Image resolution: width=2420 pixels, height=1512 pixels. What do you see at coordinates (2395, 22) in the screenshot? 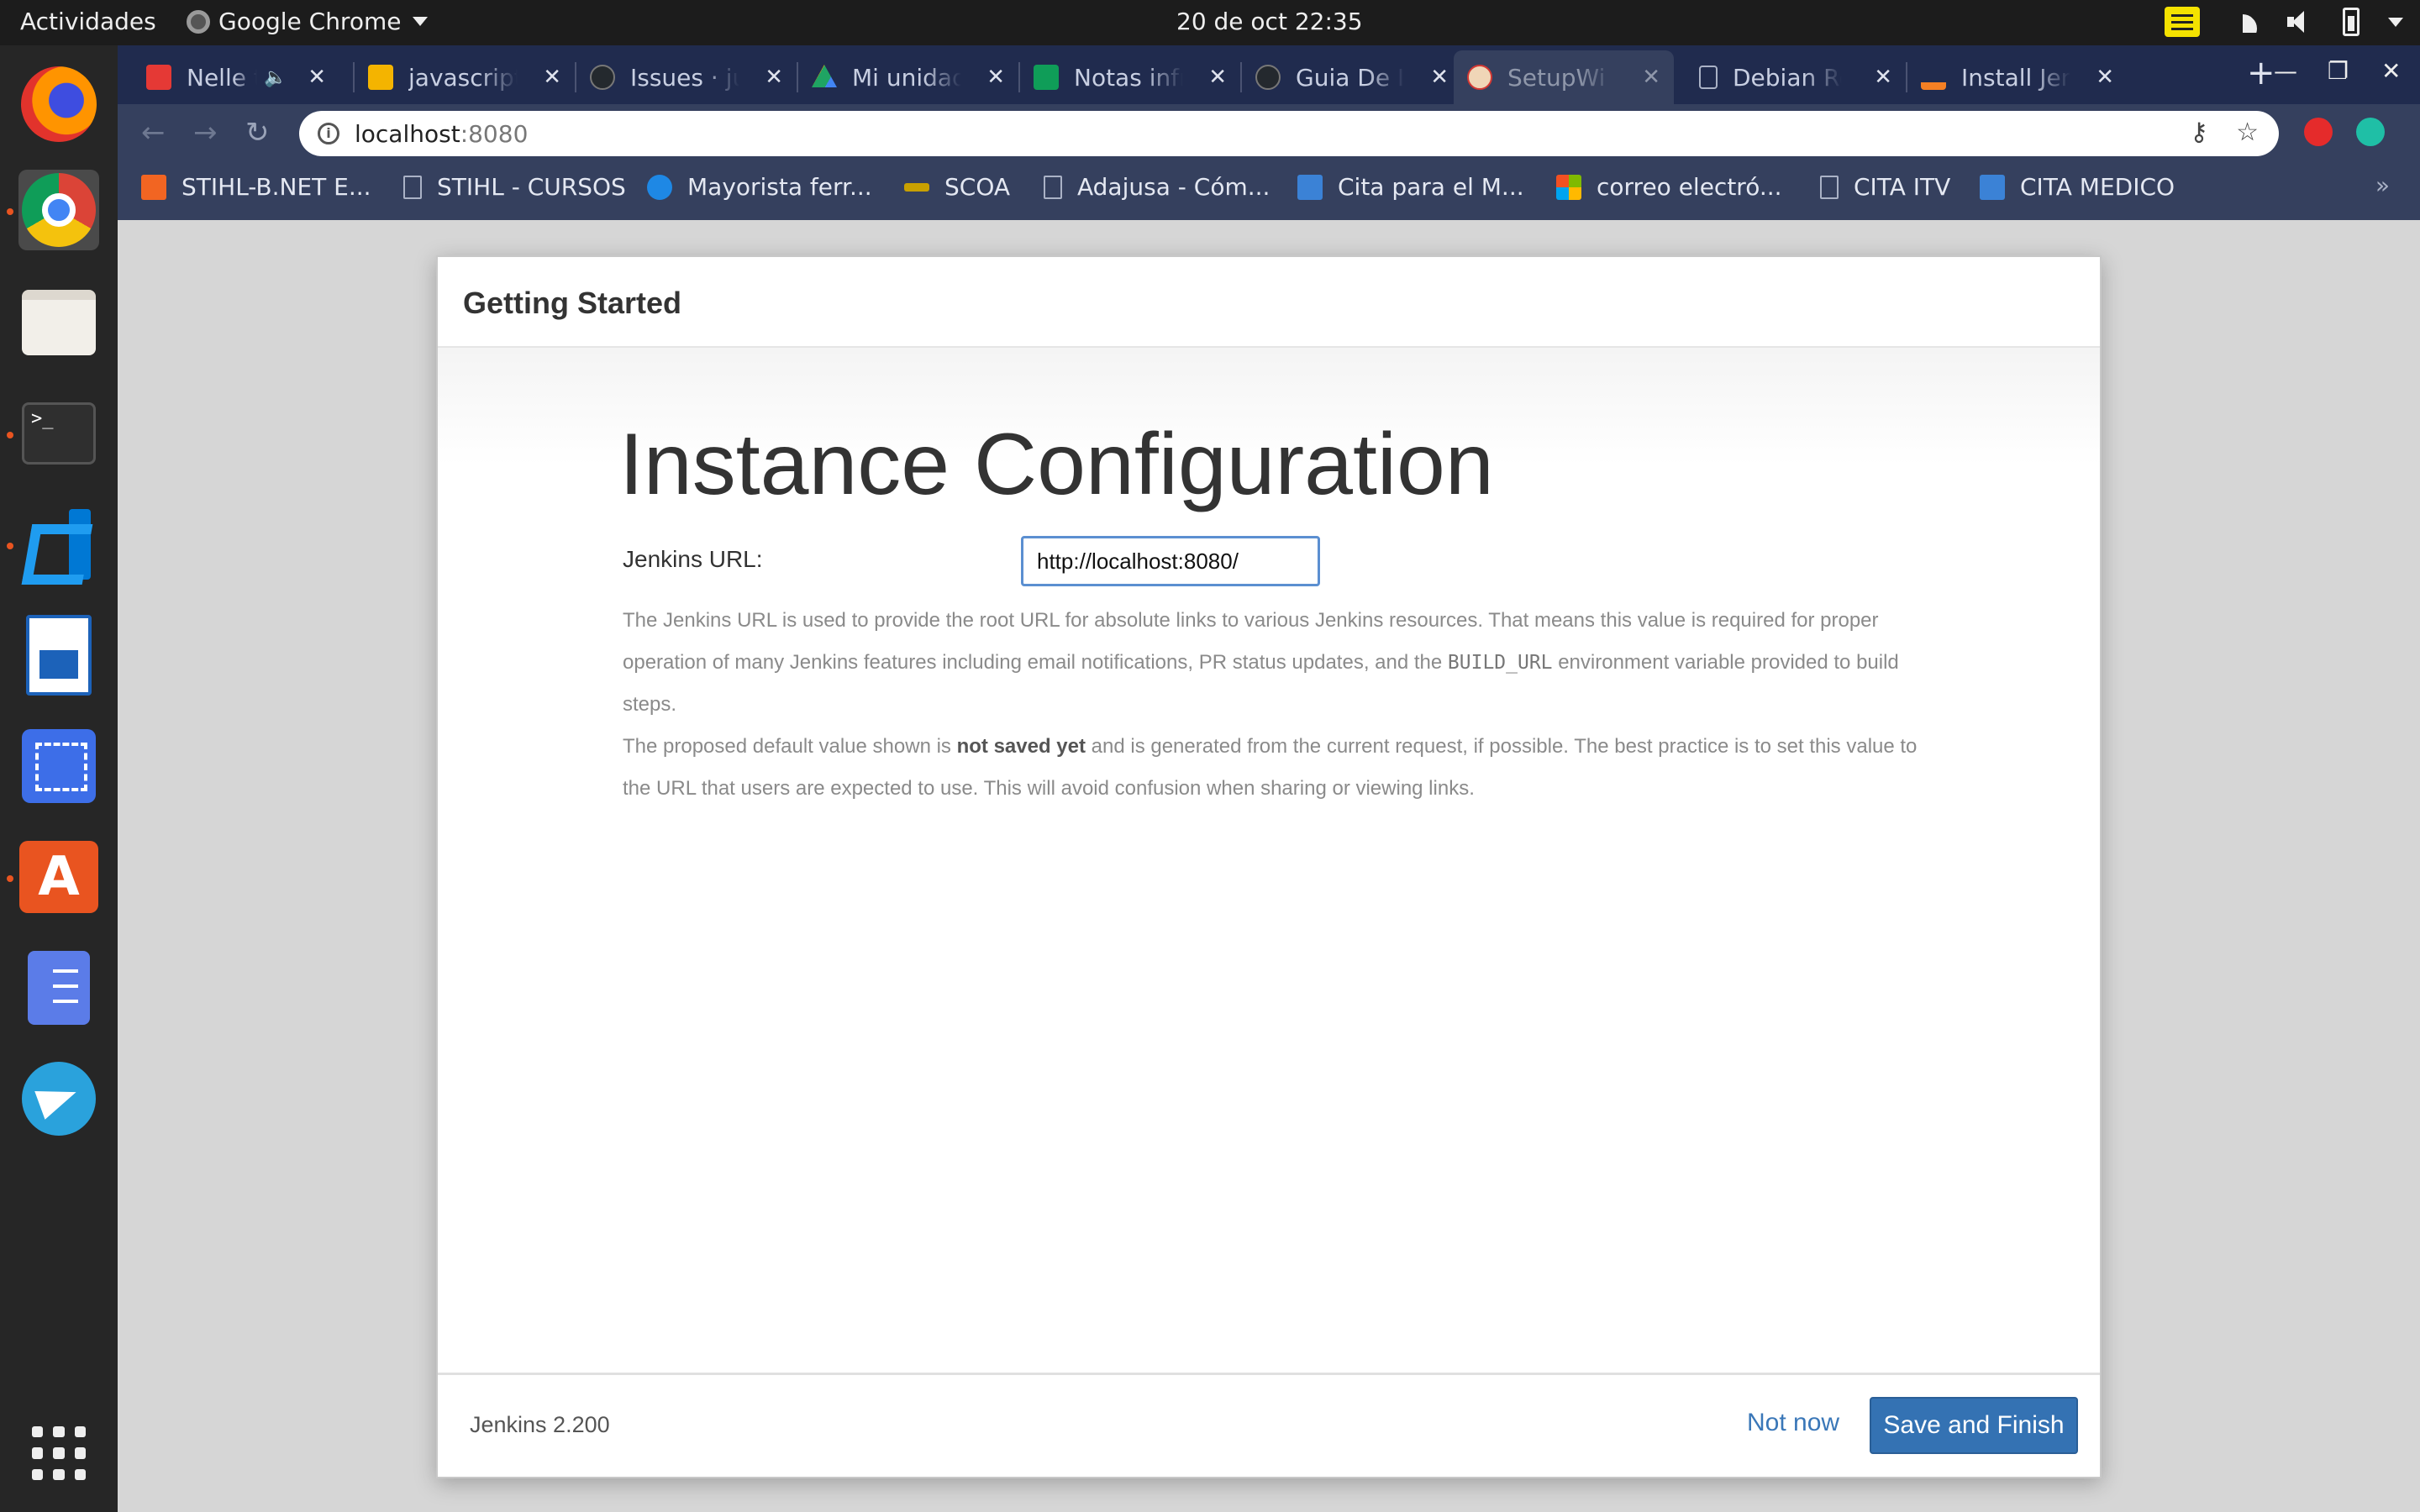
I see `system-menu-chevron-icon` at bounding box center [2395, 22].